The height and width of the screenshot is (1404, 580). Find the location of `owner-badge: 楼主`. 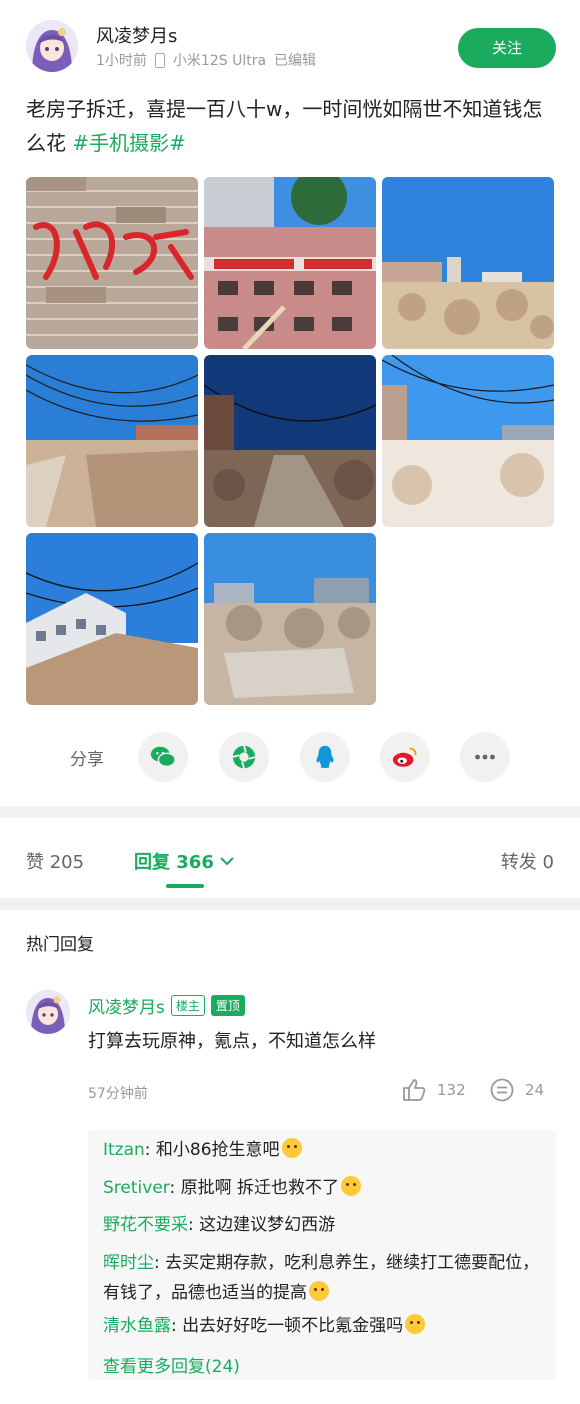

owner-badge: 楼主 is located at coordinates (187, 1005).